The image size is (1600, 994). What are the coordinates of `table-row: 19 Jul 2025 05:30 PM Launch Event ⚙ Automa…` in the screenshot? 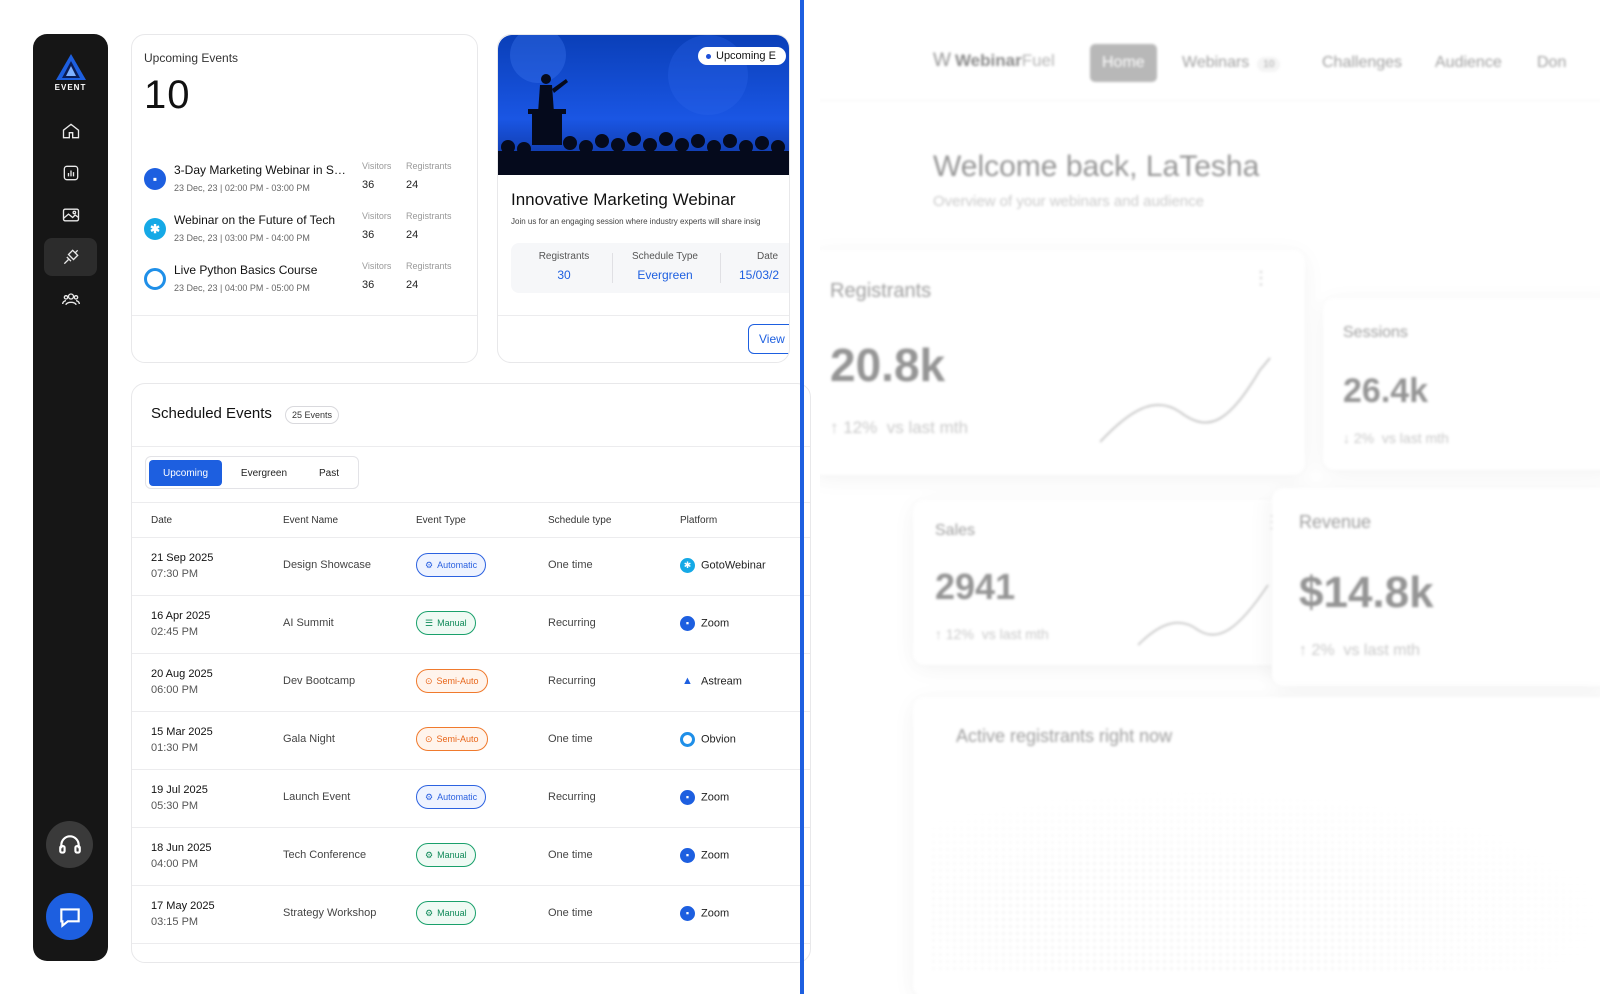 It's located at (471, 799).